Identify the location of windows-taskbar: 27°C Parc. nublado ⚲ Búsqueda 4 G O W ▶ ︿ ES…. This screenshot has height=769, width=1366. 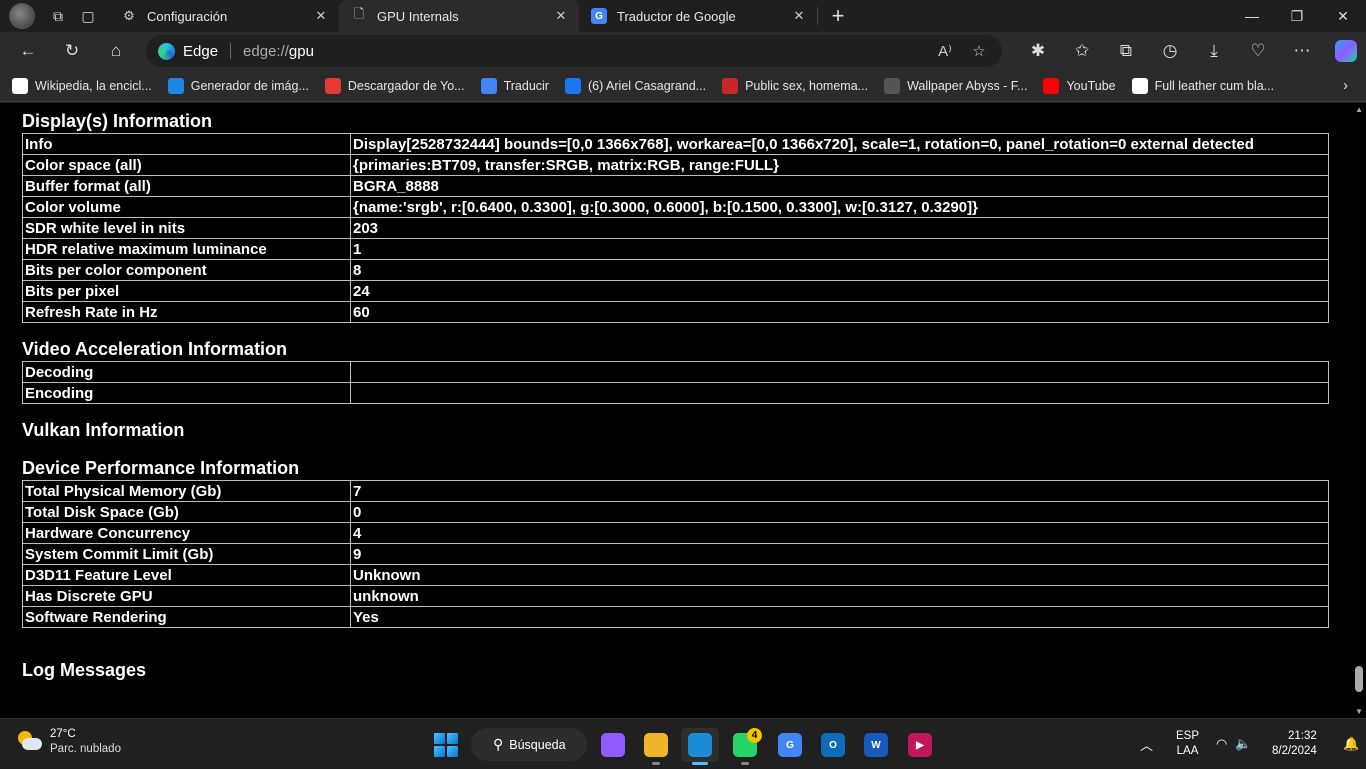
(683, 743).